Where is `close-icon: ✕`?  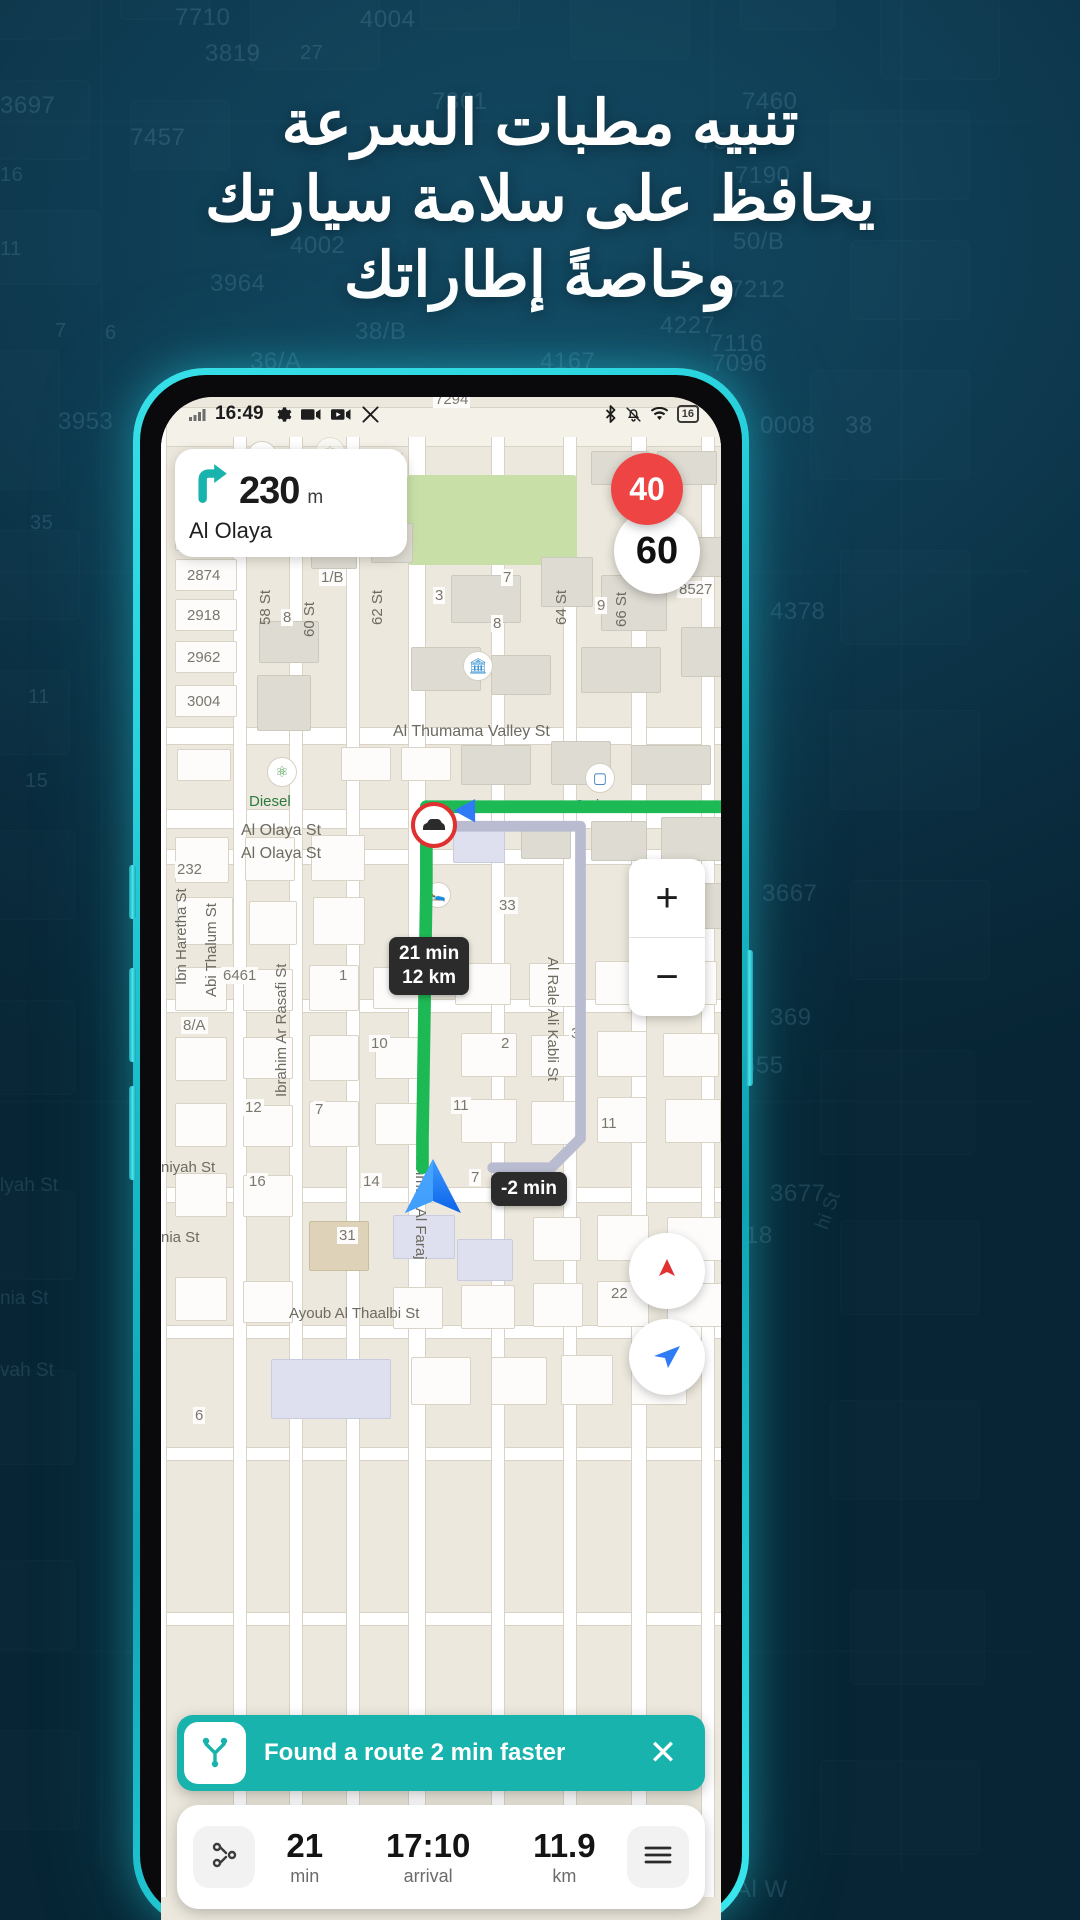
close-icon: ✕ is located at coordinates (663, 1753).